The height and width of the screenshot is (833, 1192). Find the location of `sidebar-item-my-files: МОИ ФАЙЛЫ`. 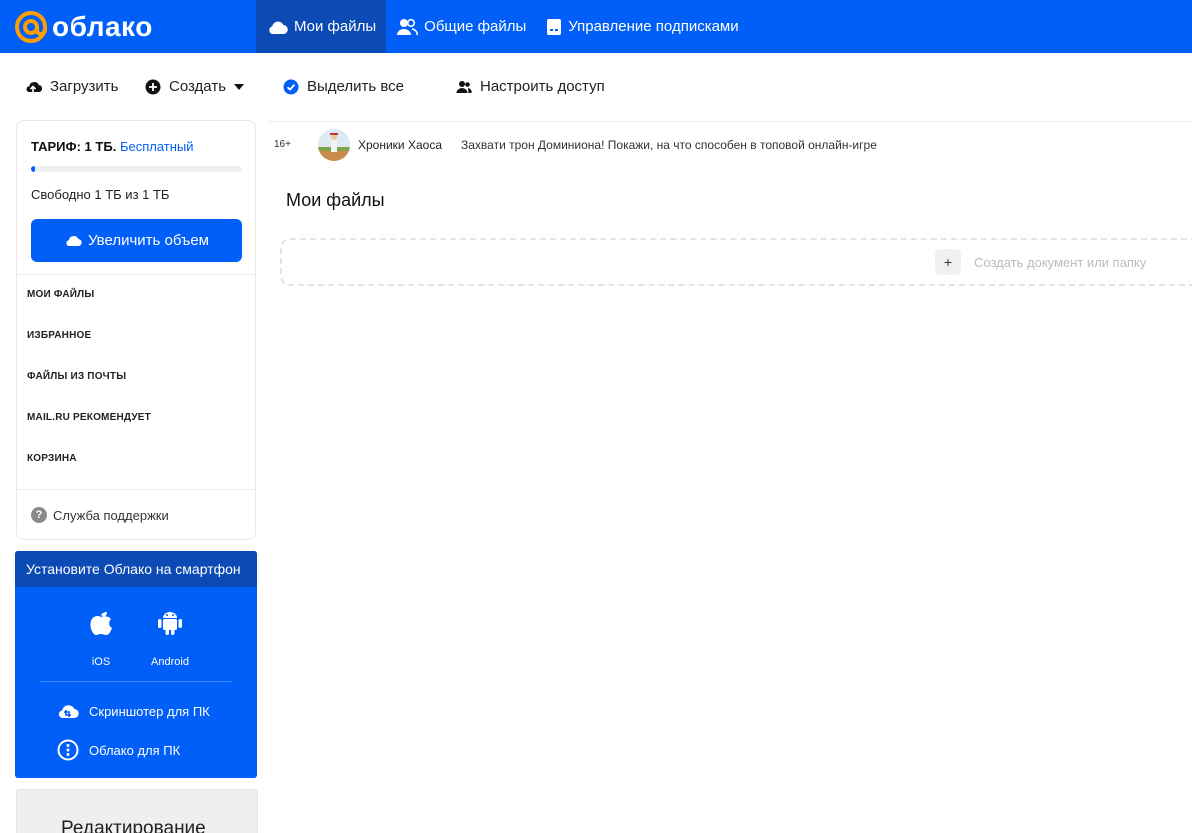

sidebar-item-my-files: МОИ ФАЙЛЫ is located at coordinates (60, 294).